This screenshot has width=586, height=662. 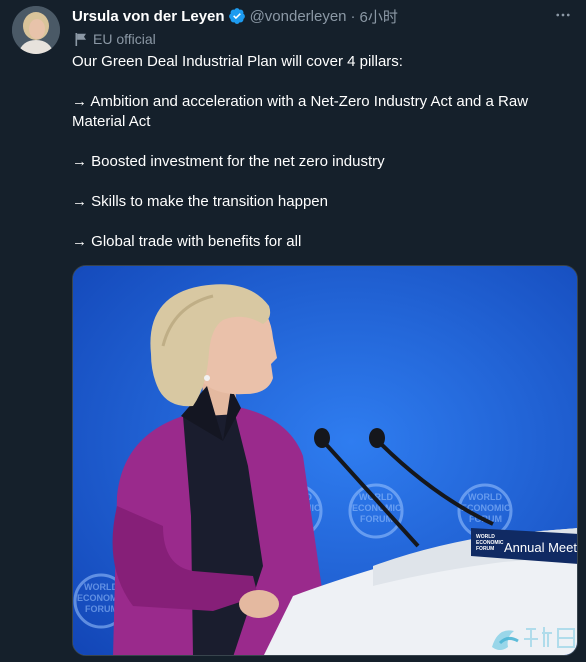 I want to click on more-options-icon, so click(x=563, y=15).